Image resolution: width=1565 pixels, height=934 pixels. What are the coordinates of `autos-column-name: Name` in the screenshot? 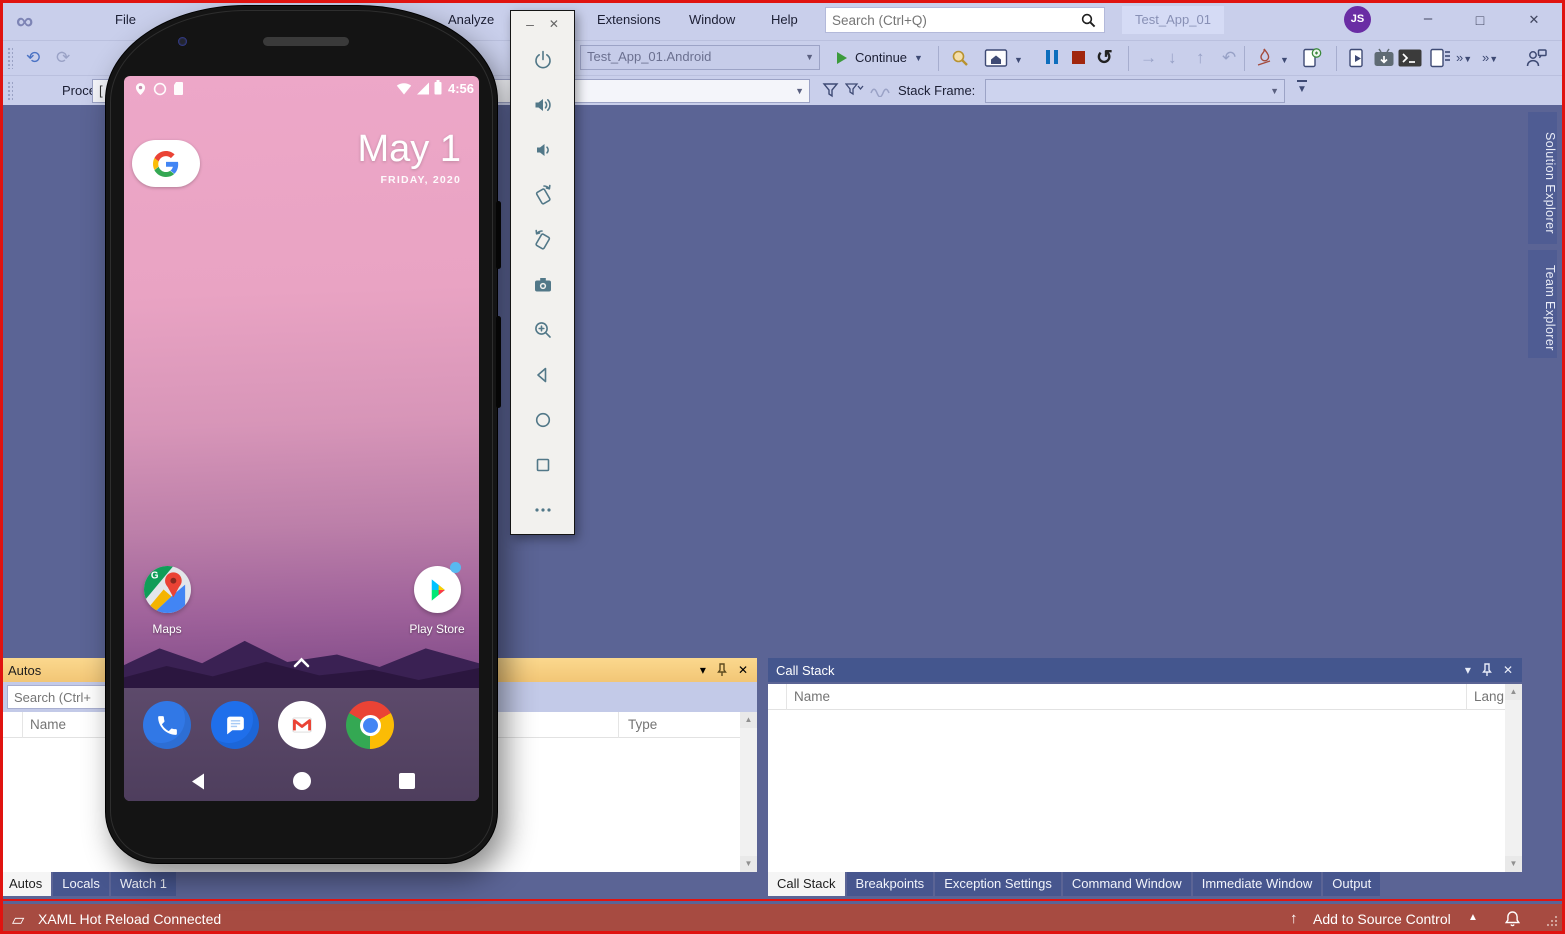 It's located at (48, 725).